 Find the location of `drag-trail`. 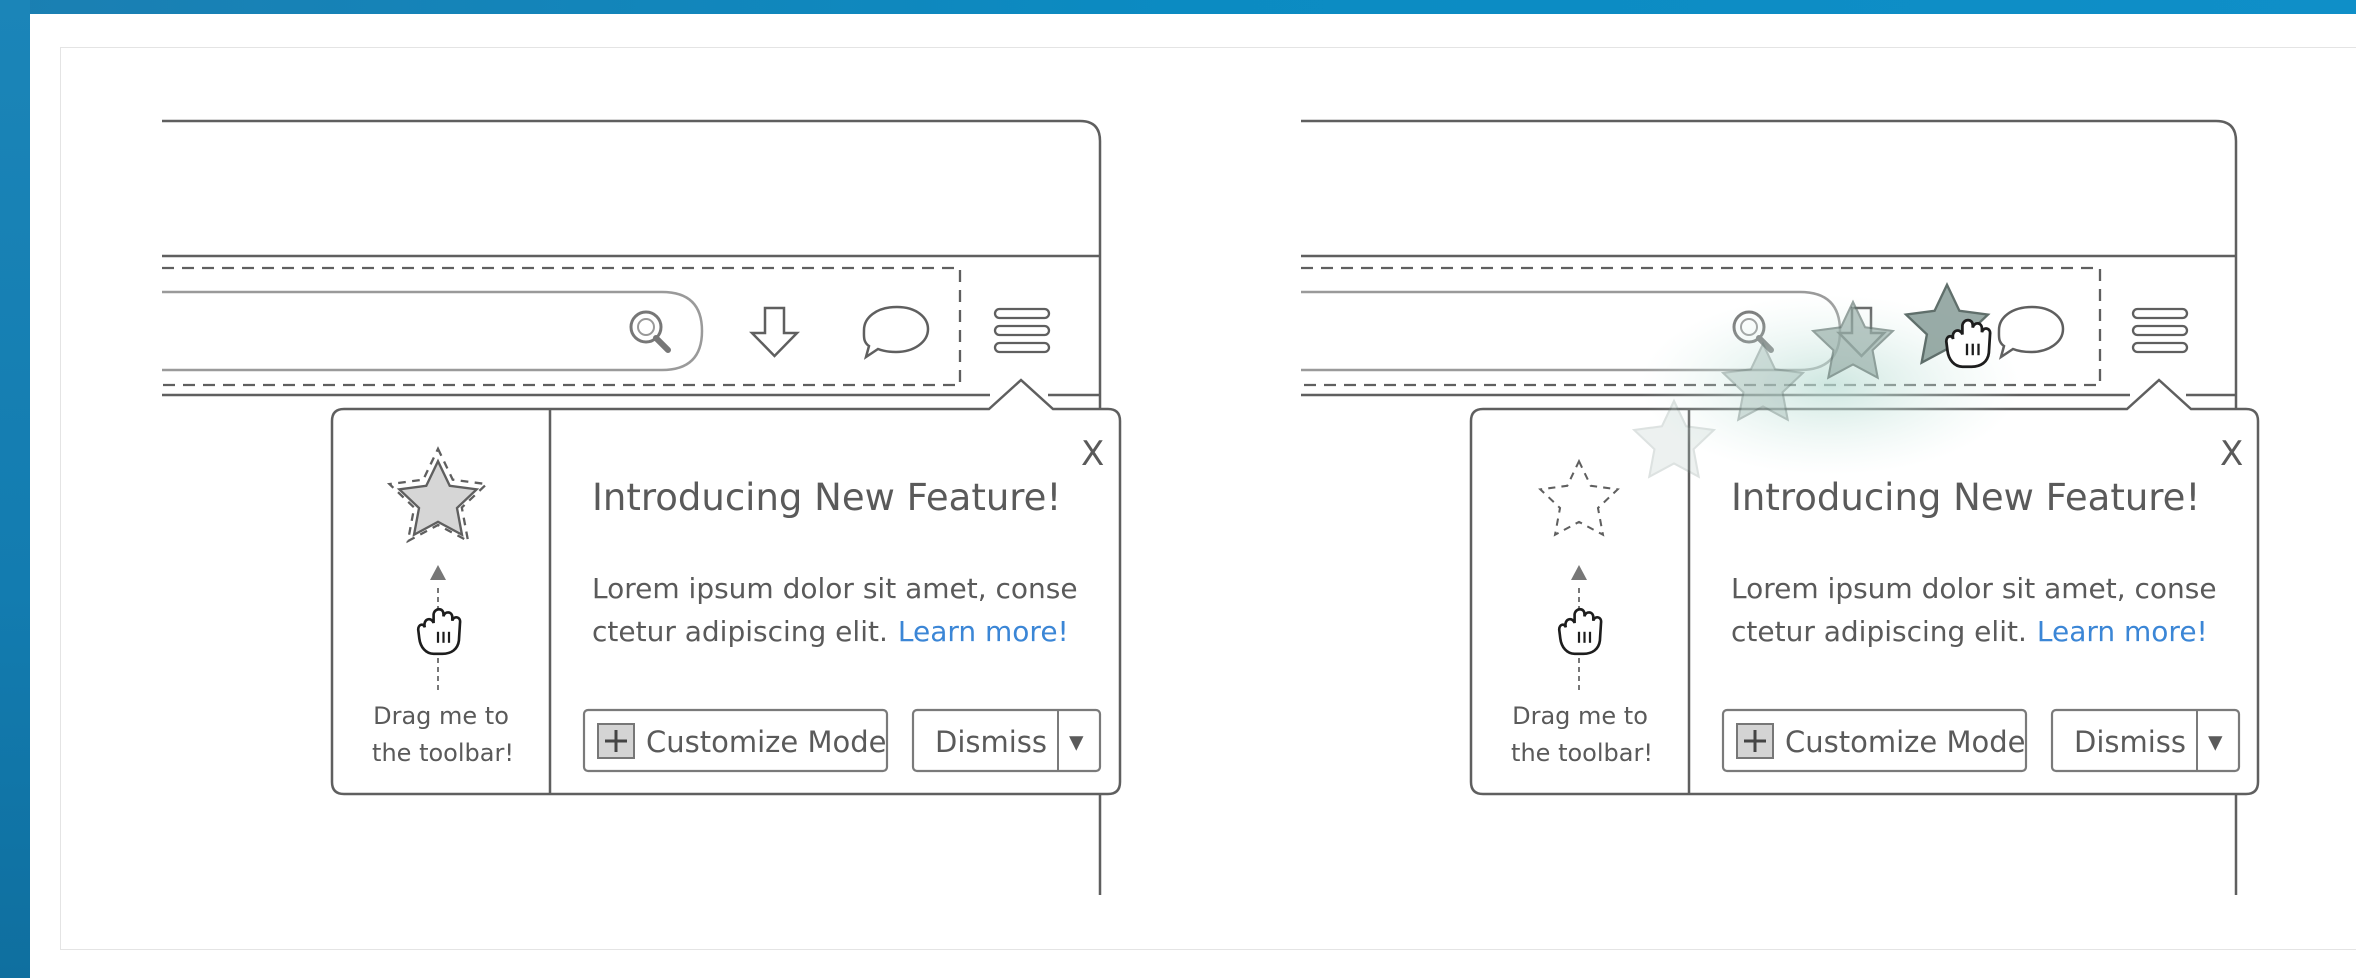

drag-trail is located at coordinates (1826, 380).